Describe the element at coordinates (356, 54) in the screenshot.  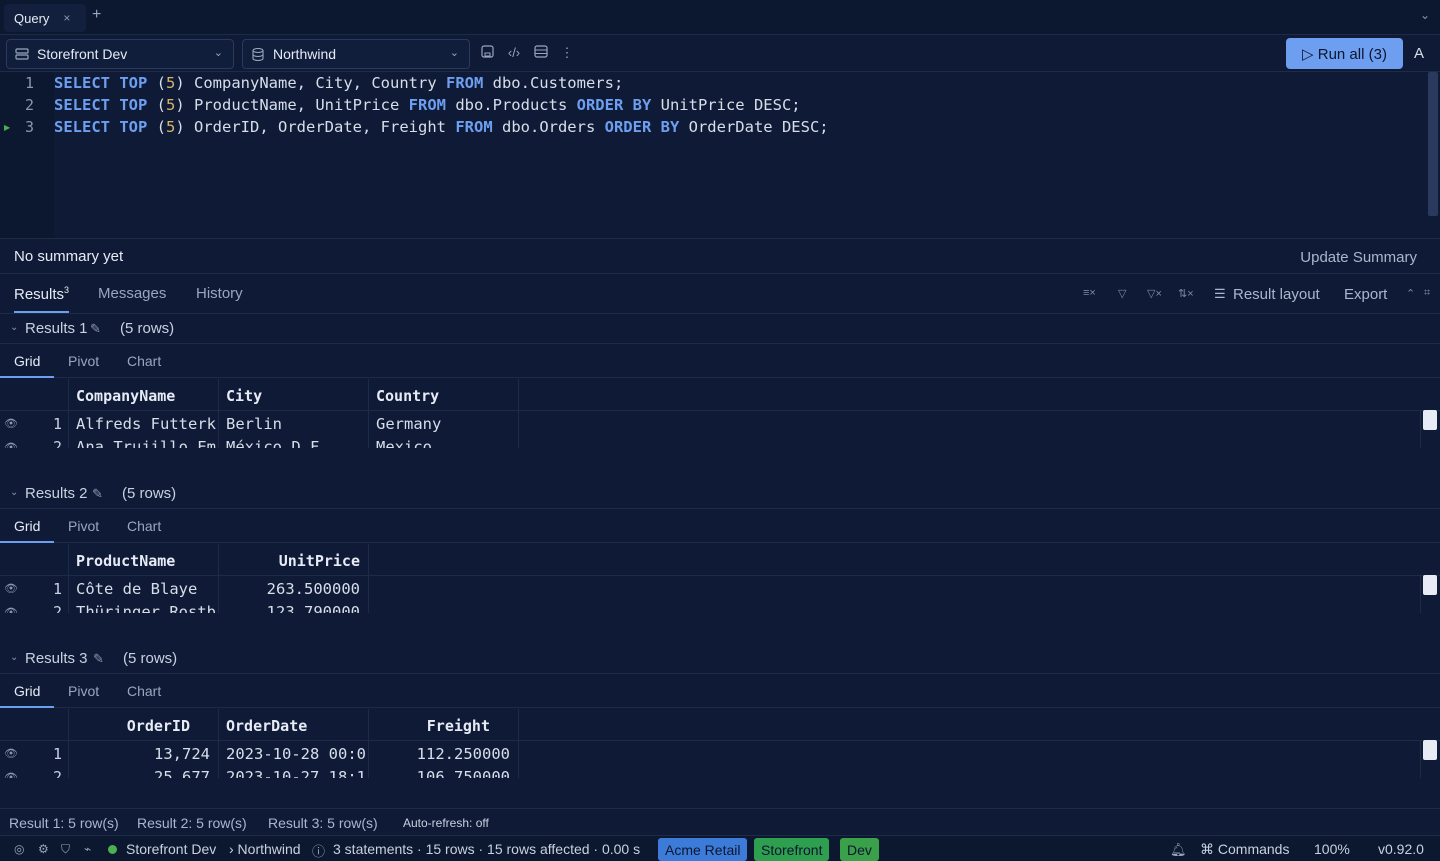
I see `database-select: Northwind ⌄` at that location.